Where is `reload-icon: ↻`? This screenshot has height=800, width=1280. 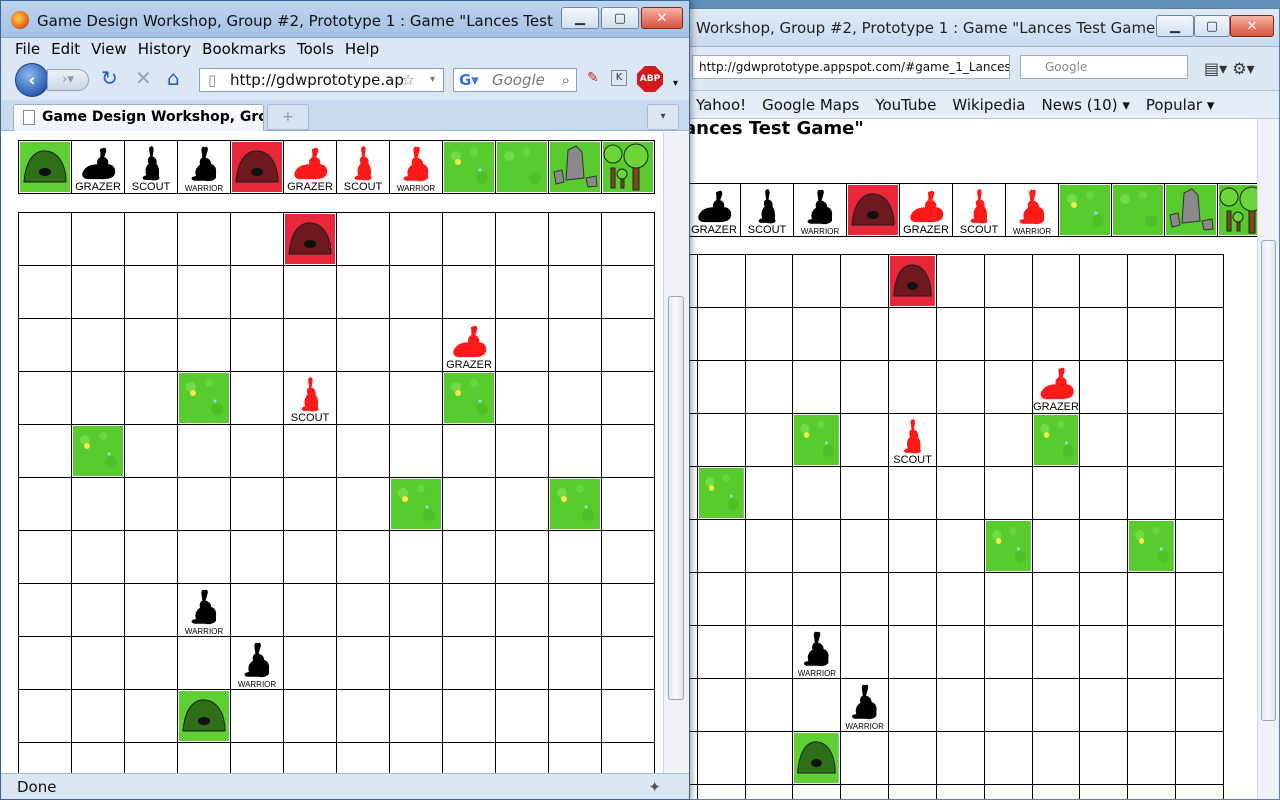 reload-icon: ↻ is located at coordinates (109, 78).